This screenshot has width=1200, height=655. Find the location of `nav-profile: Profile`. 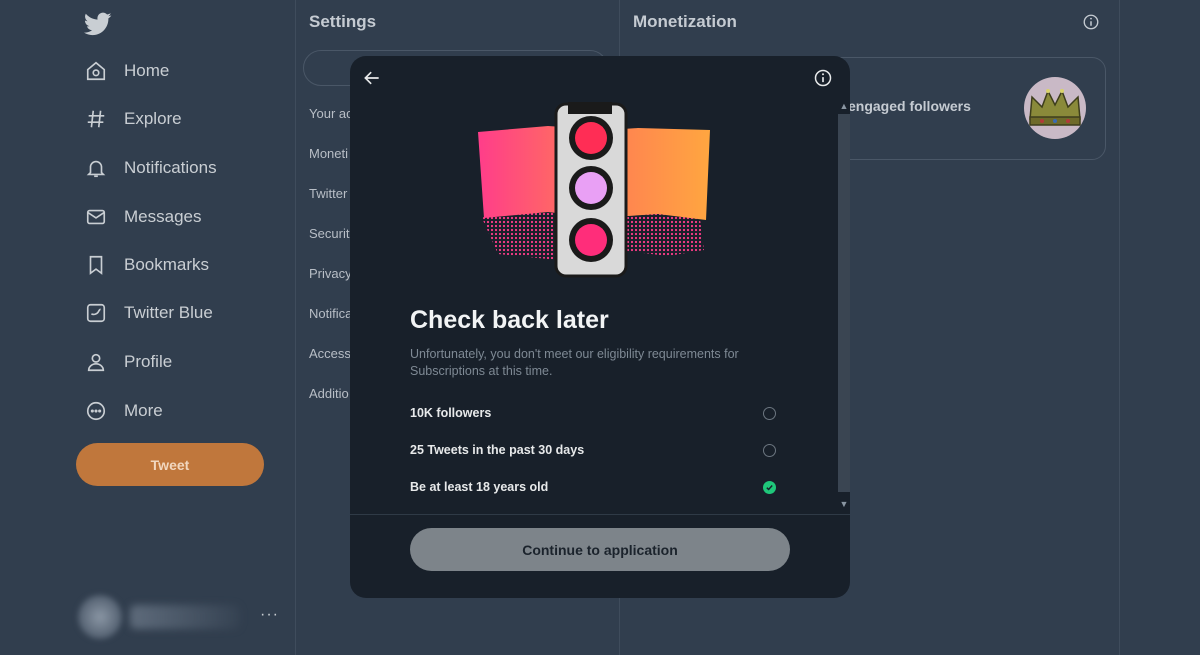

nav-profile: Profile is located at coordinates (128, 362).